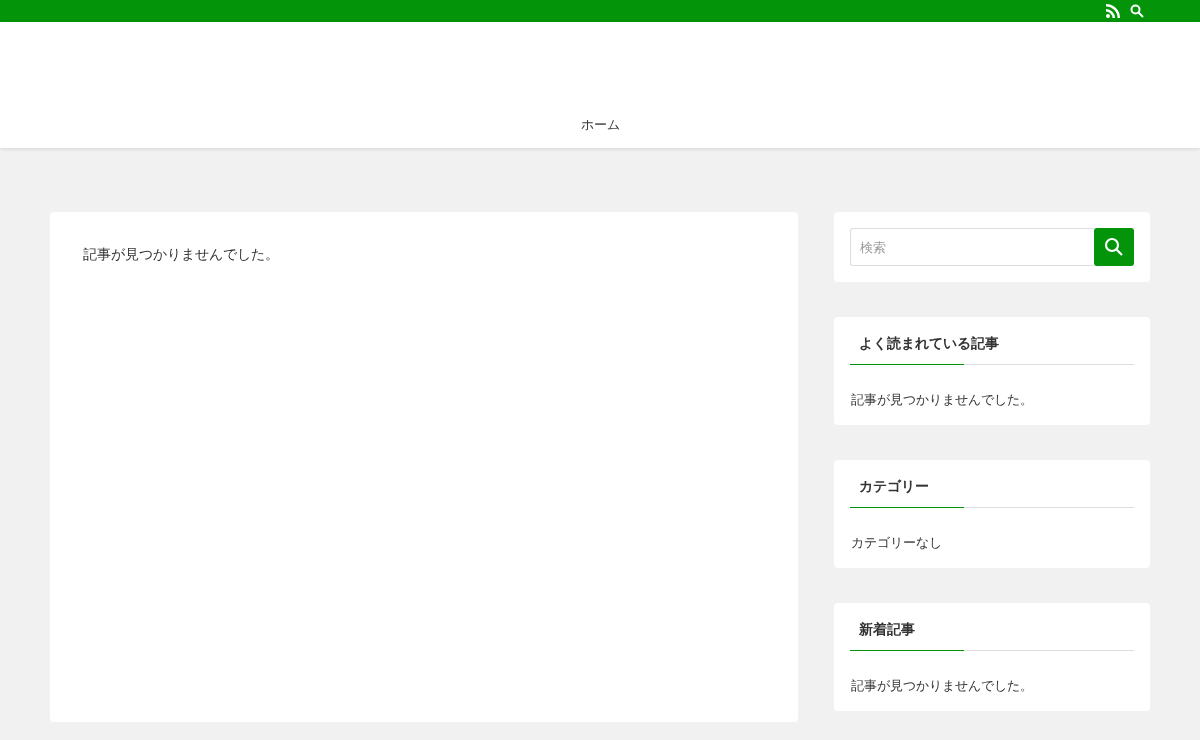 The width and height of the screenshot is (1200, 740). Describe the element at coordinates (600, 125) in the screenshot. I see `nav-link: ホーム` at that location.